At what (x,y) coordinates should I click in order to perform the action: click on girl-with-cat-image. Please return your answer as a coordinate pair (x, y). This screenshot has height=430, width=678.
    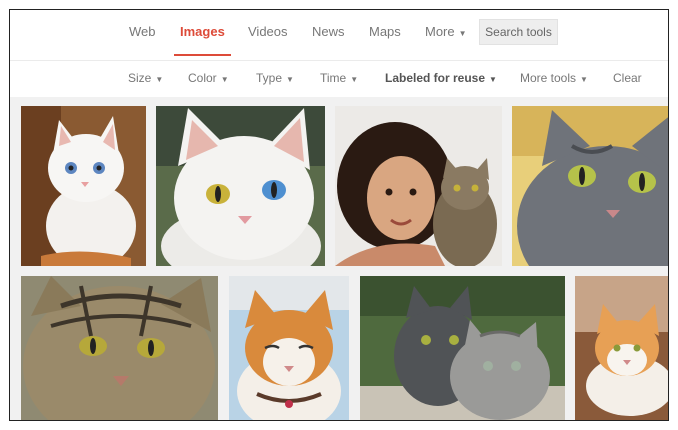
    Looking at the image, I should click on (418, 186).